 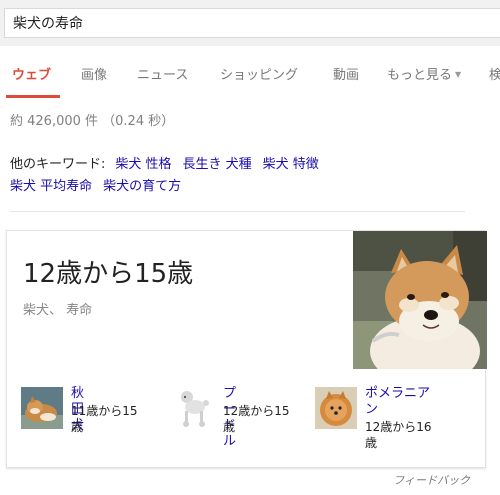 What do you see at coordinates (420, 75) in the screenshot?
I see `tab-more-label: もっと見る` at bounding box center [420, 75].